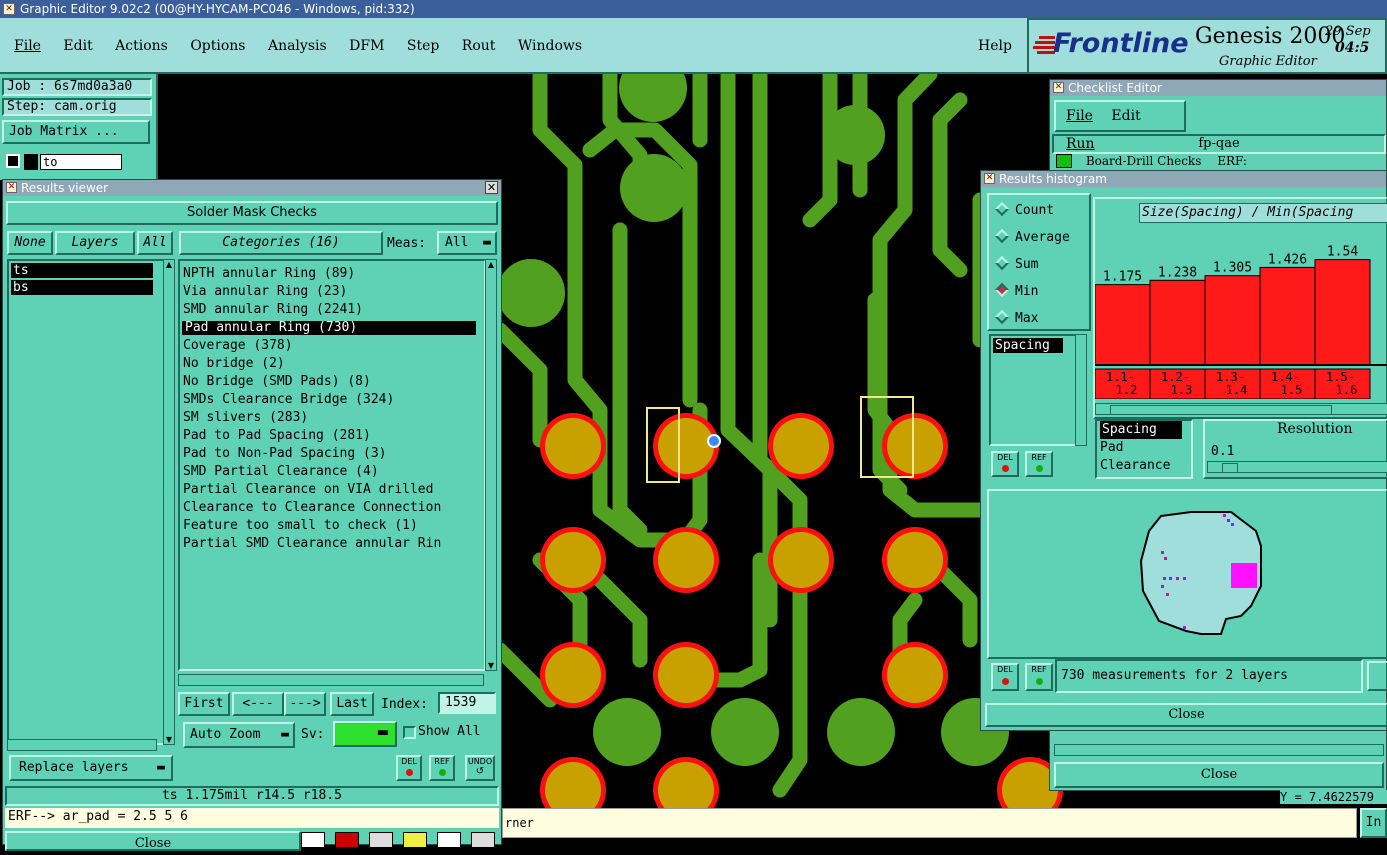  Describe the element at coordinates (217, 46) in the screenshot. I see `menu-options: Options` at that location.